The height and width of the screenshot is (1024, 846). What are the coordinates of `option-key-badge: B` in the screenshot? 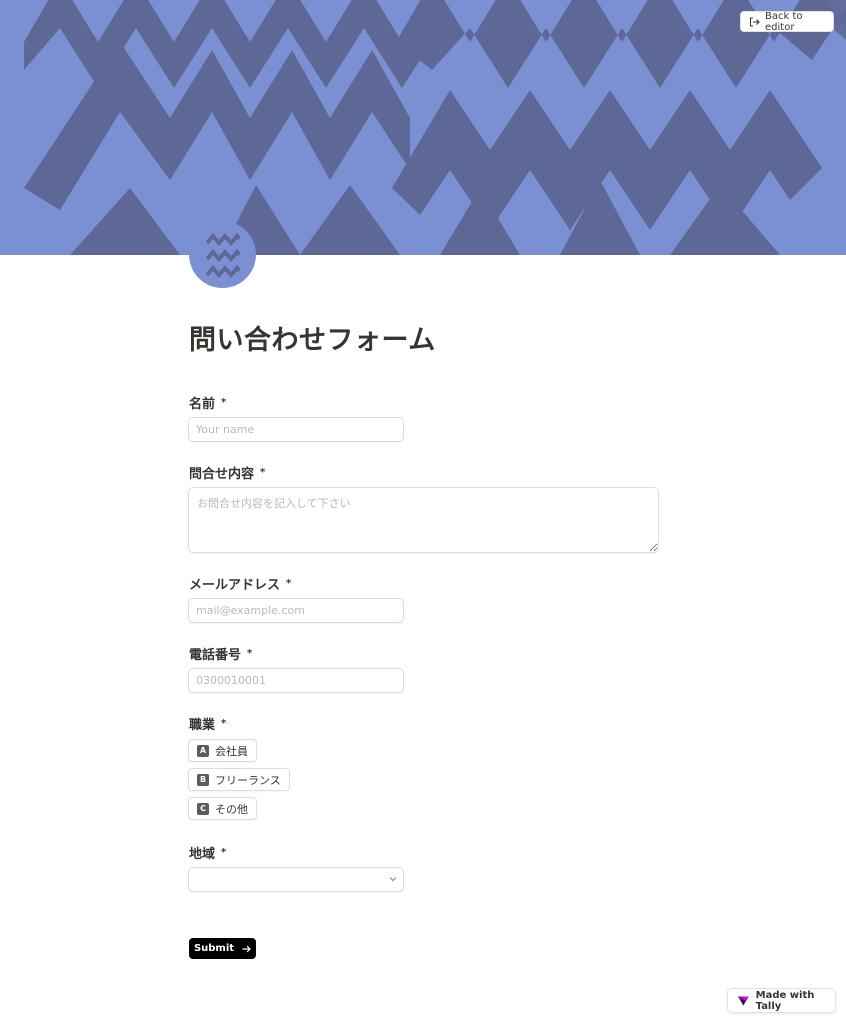 It's located at (203, 779).